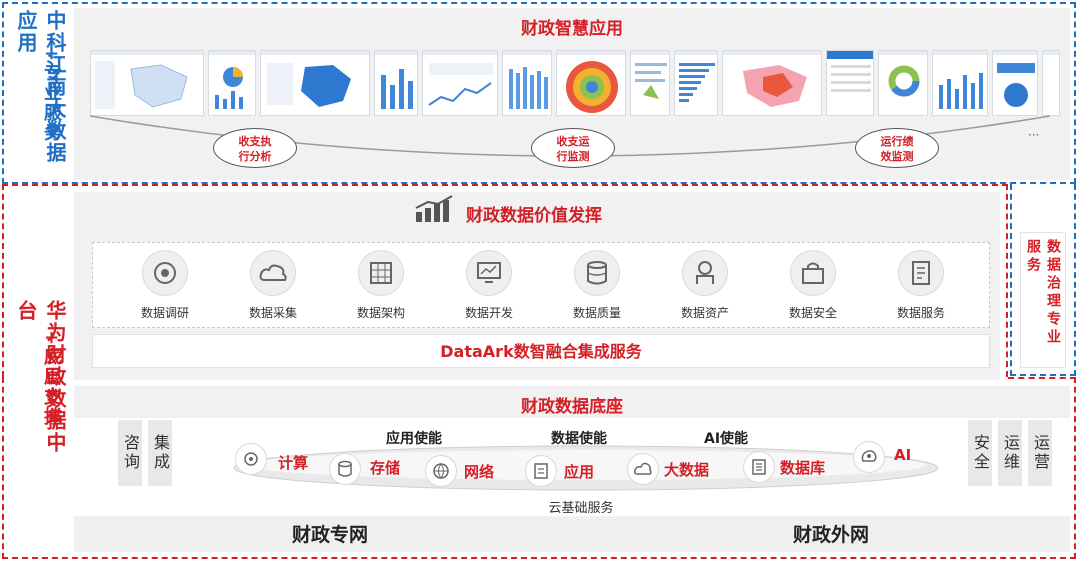 The width and height of the screenshot is (1080, 563). What do you see at coordinates (385, 468) in the screenshot?
I see `service-storage: 存储` at bounding box center [385, 468].